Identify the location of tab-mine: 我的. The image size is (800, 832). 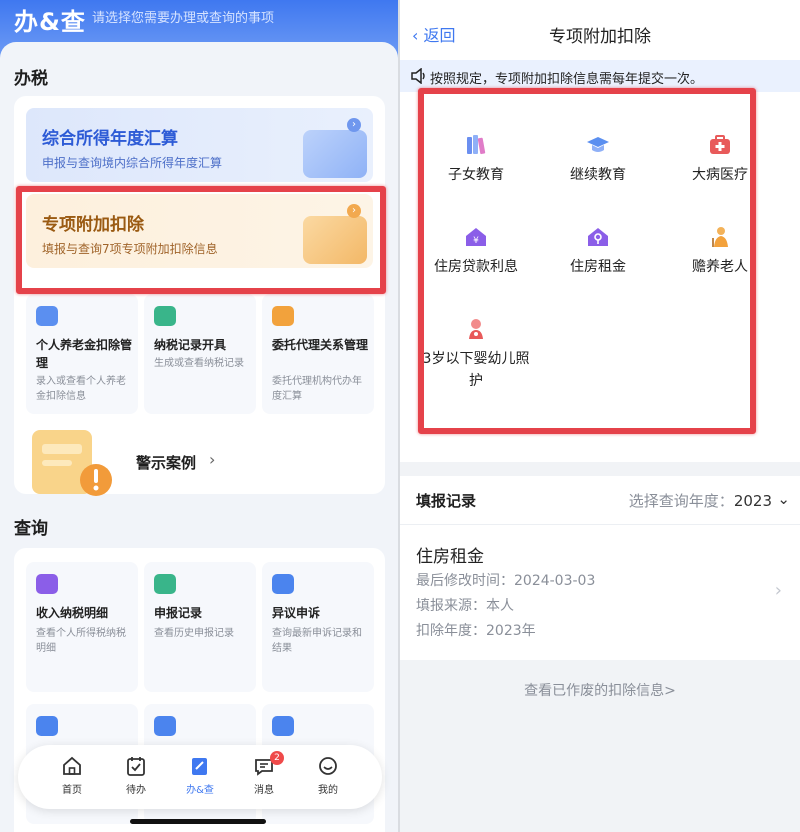
(328, 779).